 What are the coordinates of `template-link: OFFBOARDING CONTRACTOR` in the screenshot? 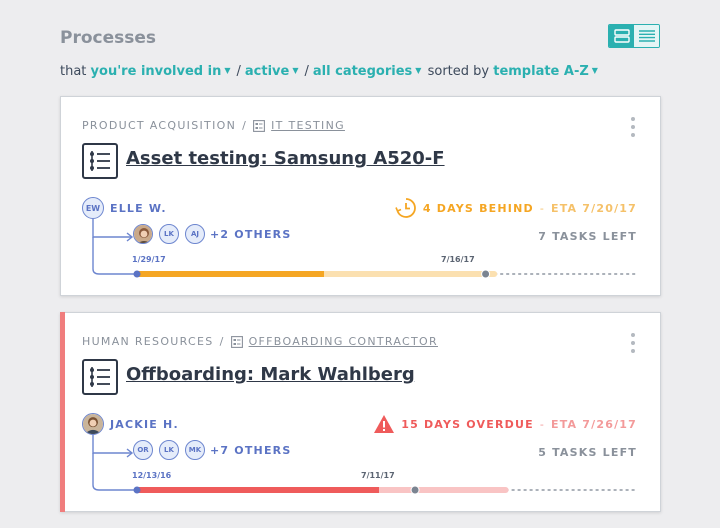 It's located at (343, 341).